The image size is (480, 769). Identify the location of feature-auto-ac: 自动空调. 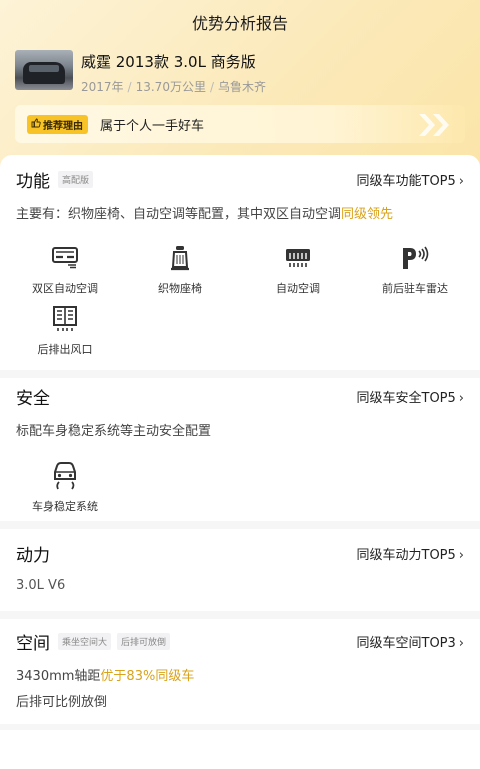
(298, 270).